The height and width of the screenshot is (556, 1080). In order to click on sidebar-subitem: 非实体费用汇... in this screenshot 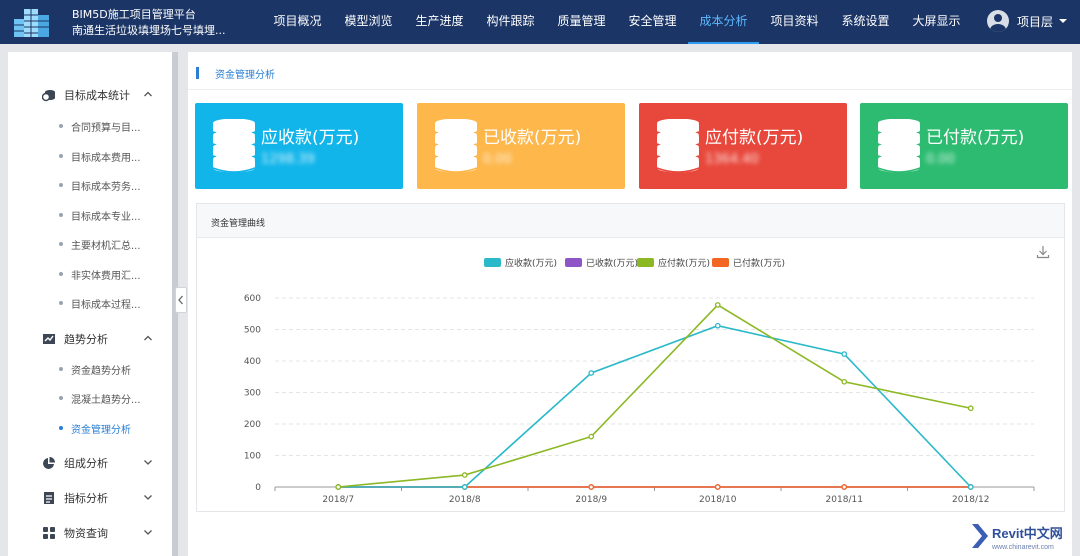, I will do `click(92, 274)`.